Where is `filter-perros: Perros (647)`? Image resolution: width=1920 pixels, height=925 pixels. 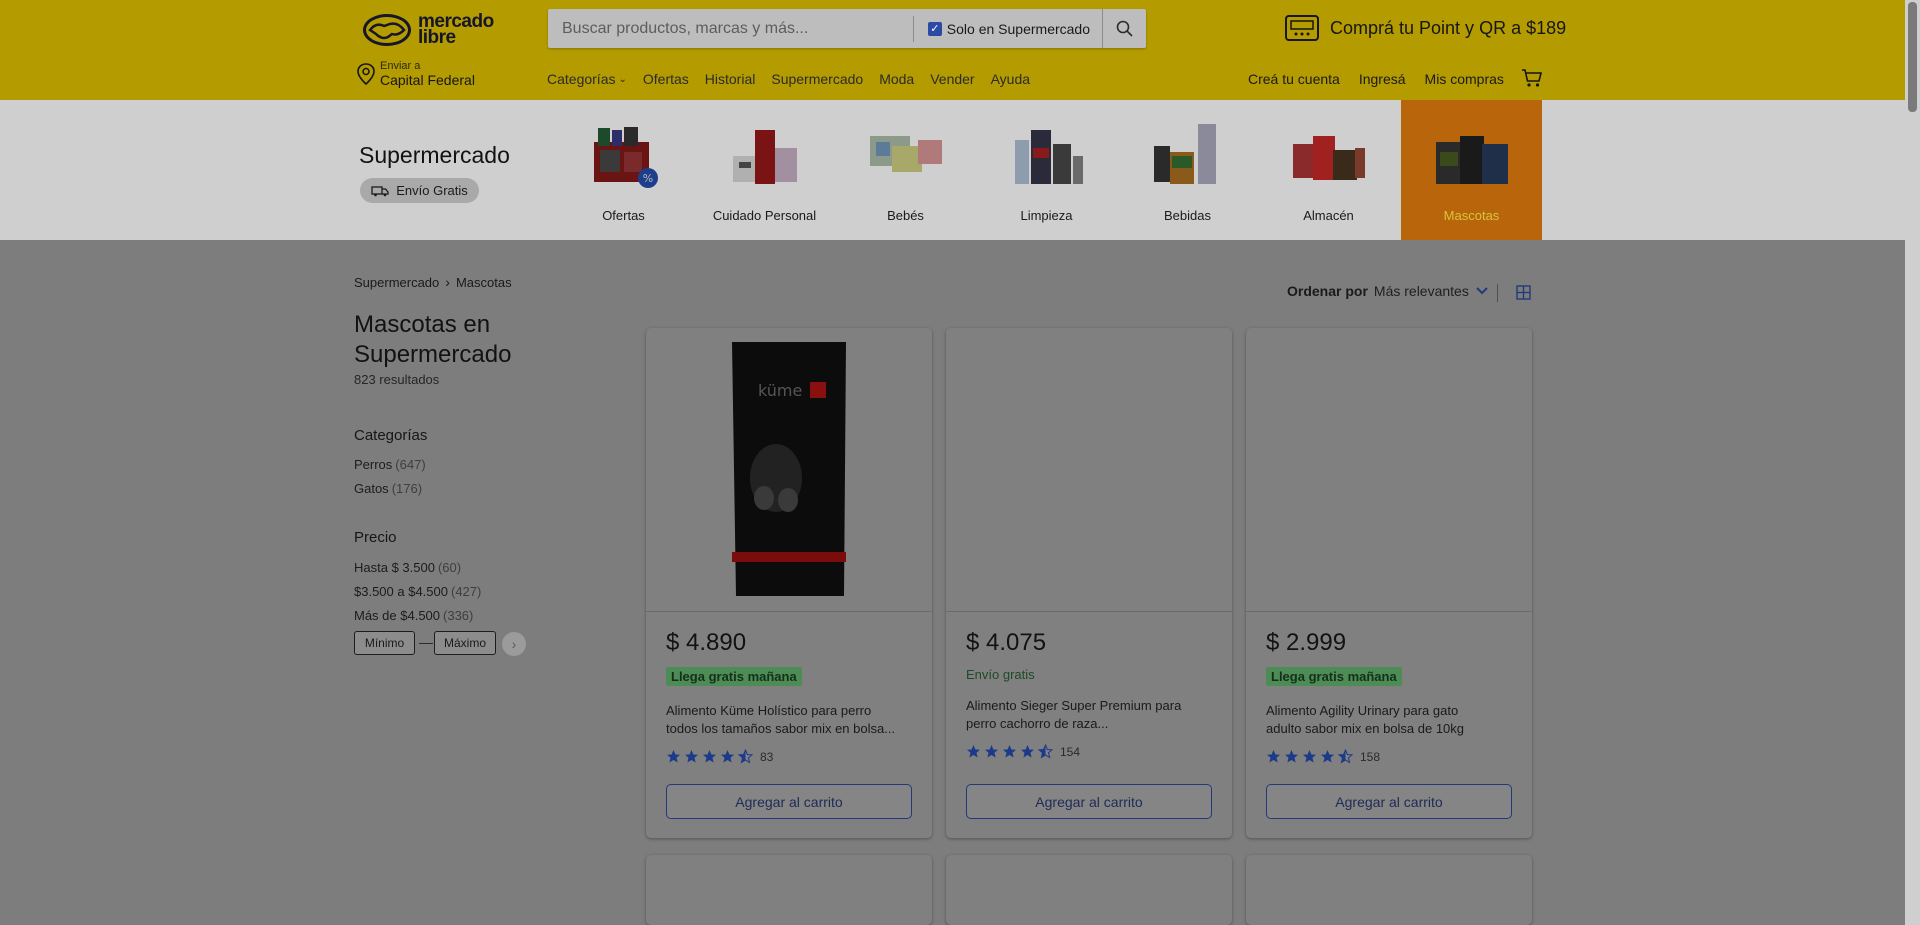
filter-perros: Perros (647) is located at coordinates (390, 464).